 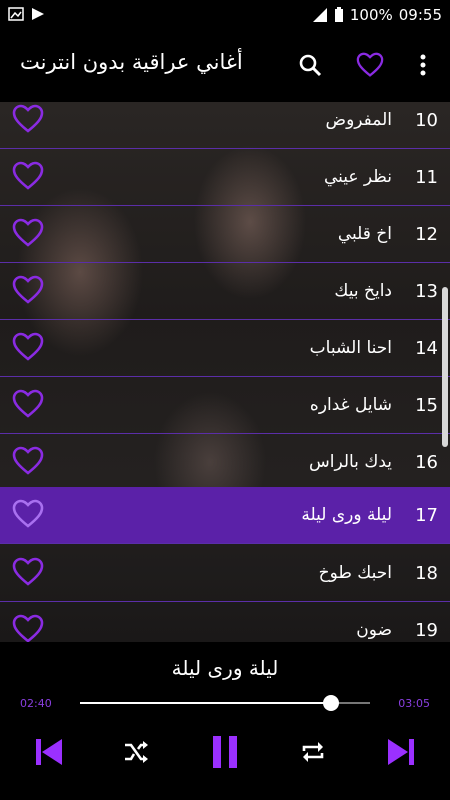 I want to click on next-icon, so click(x=401, y=752).